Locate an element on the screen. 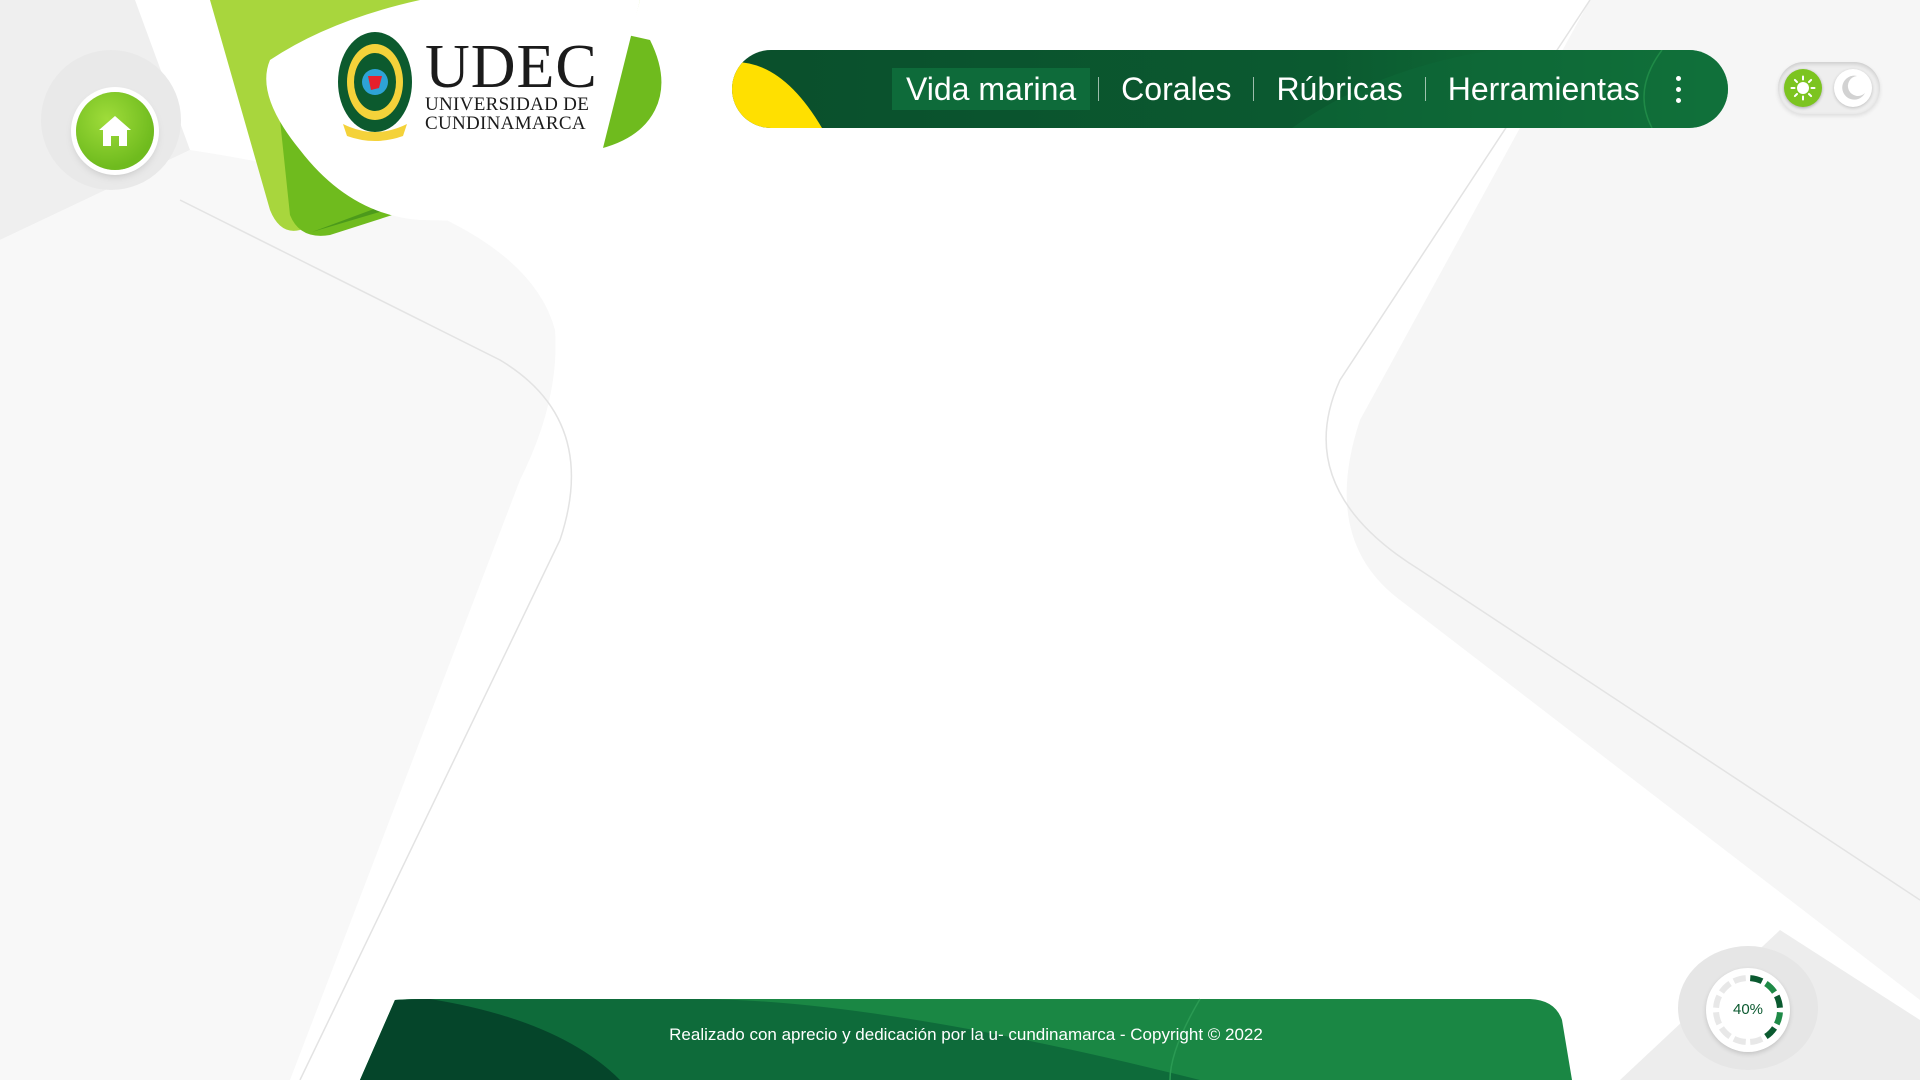 The height and width of the screenshot is (1080, 1920). nav-item-vida-marina: Vida marina is located at coordinates (991, 89).